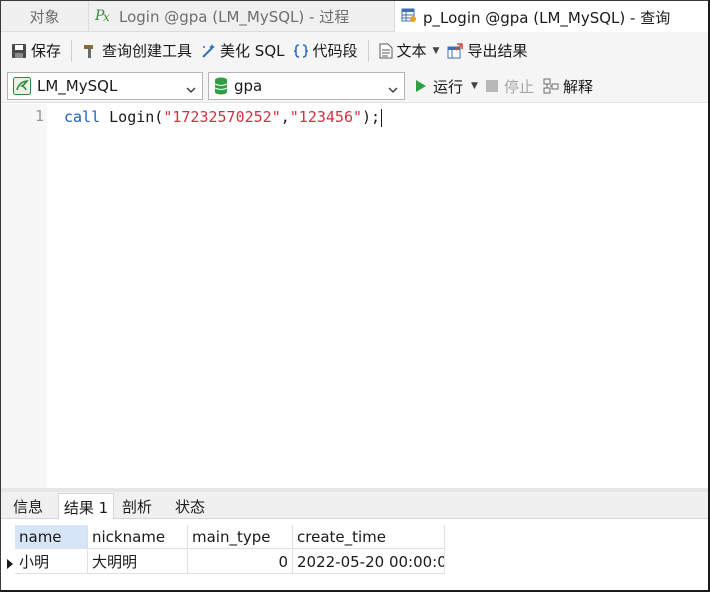  What do you see at coordinates (354, 506) in the screenshot?
I see `result-tabs: 信息 结果 1 剖析 状态` at bounding box center [354, 506].